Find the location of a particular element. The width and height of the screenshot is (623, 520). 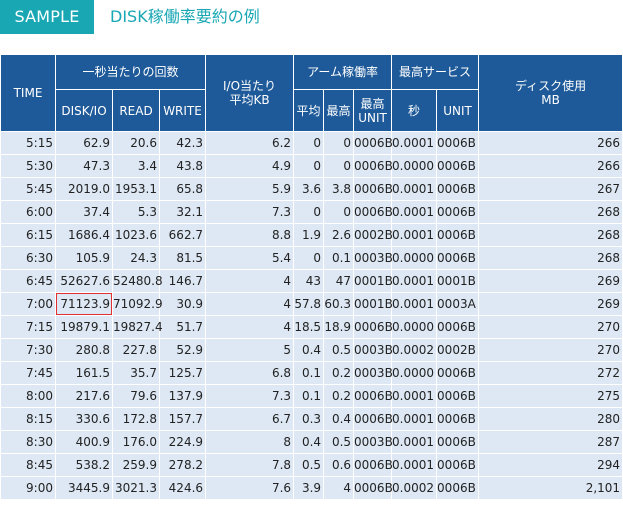

cell-write: 30.9 is located at coordinates (182, 304).